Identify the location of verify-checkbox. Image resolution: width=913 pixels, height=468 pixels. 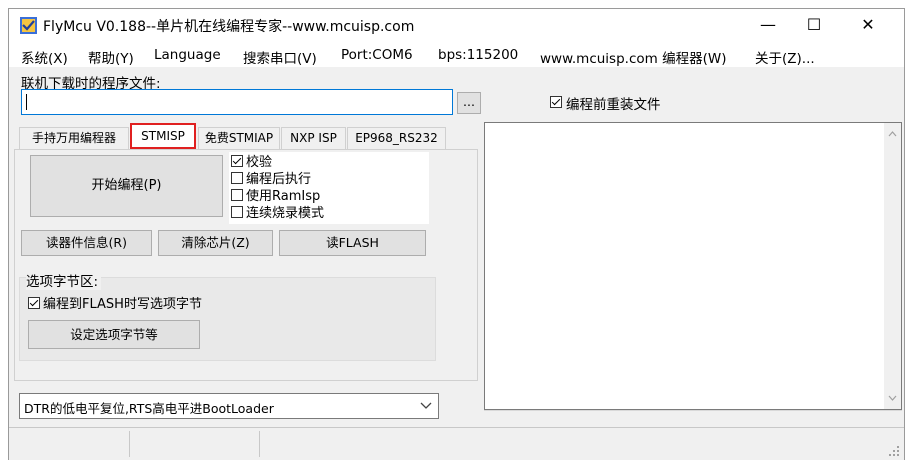
(237, 161).